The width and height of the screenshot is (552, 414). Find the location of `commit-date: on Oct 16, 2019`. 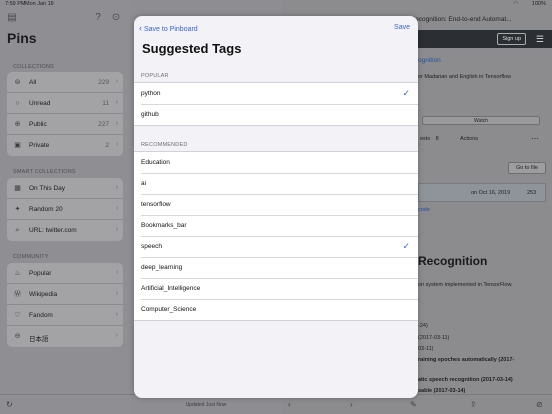

commit-date: on Oct 16, 2019 is located at coordinates (491, 193).